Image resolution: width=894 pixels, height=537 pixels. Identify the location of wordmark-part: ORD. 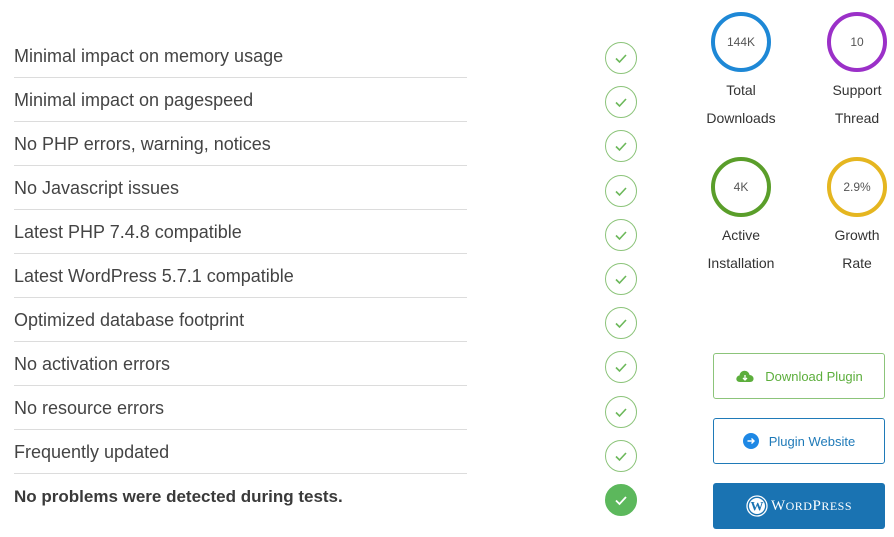
(799, 505).